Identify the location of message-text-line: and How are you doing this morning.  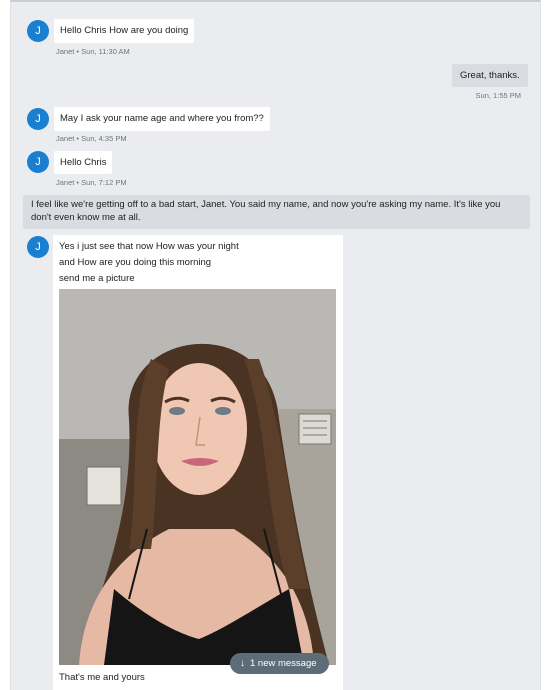
(135, 262).